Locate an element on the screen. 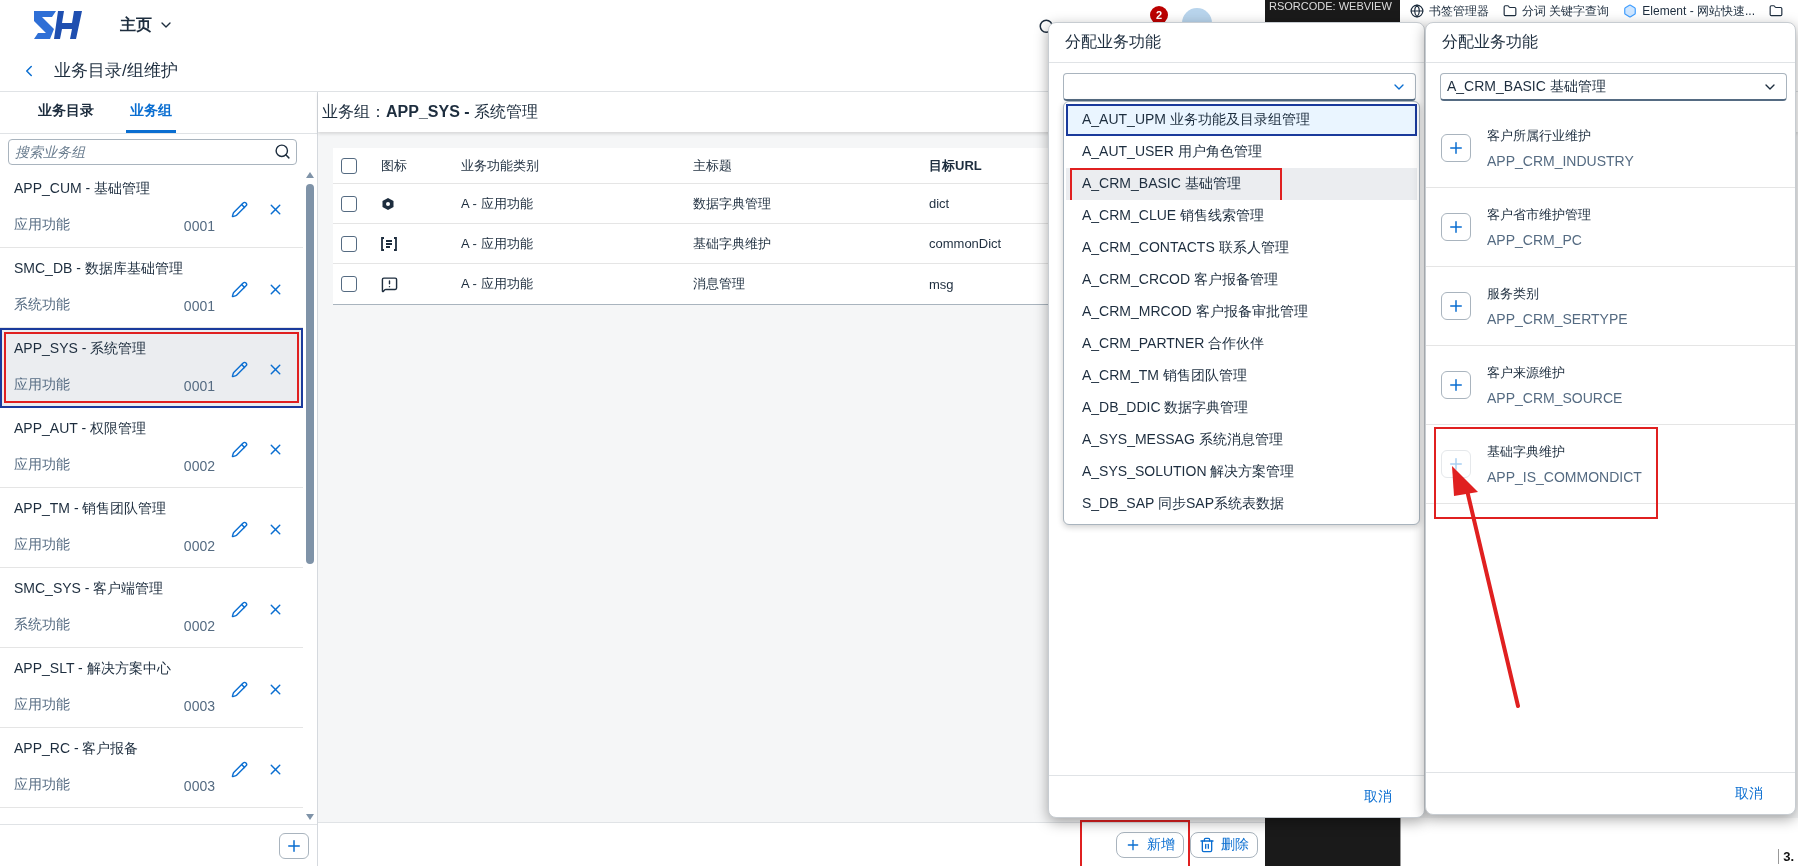 The height and width of the screenshot is (866, 1798). group-title: APP_TM - 销售团队管理 is located at coordinates (91, 509).